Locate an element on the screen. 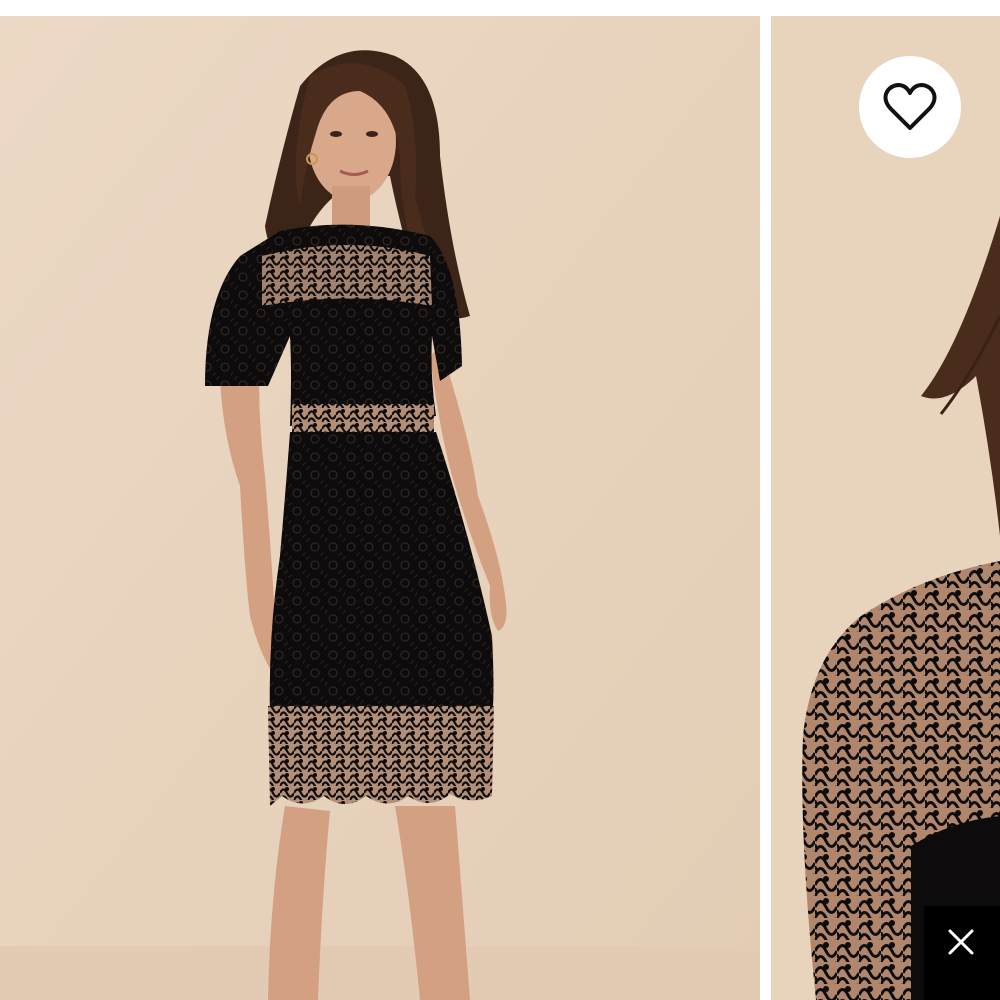  close-overlay-button is located at coordinates (962, 953).